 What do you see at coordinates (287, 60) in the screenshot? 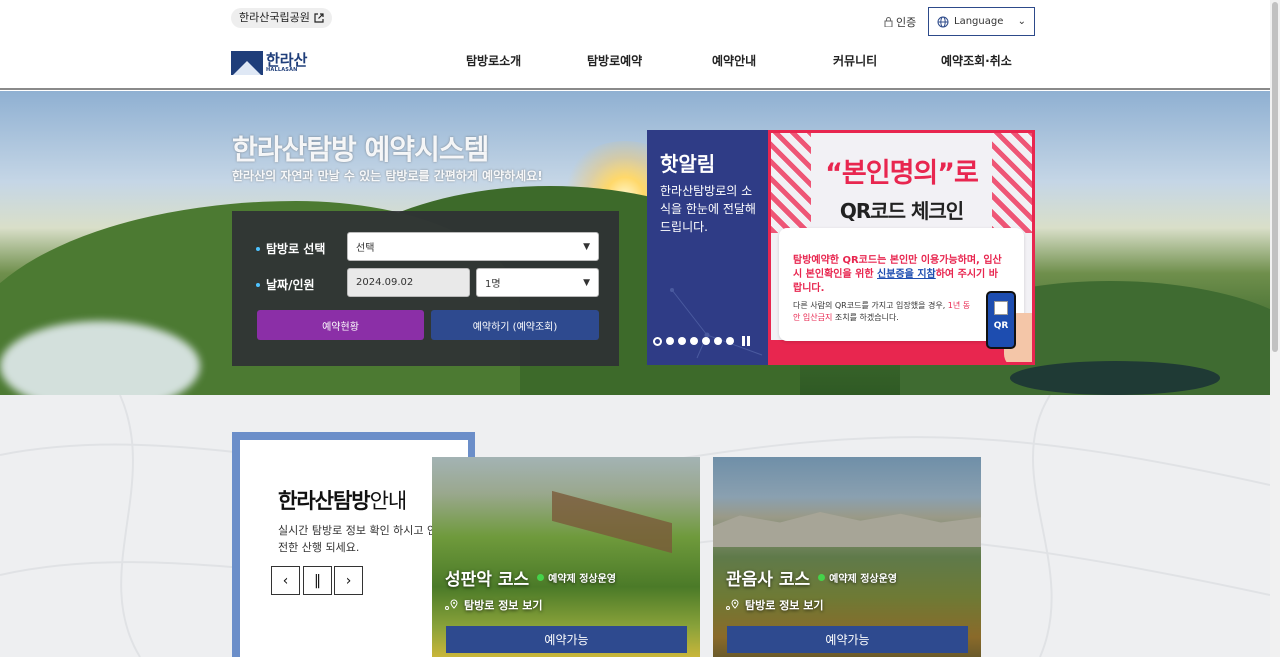
I see `logo-korean: 한라산` at bounding box center [287, 60].